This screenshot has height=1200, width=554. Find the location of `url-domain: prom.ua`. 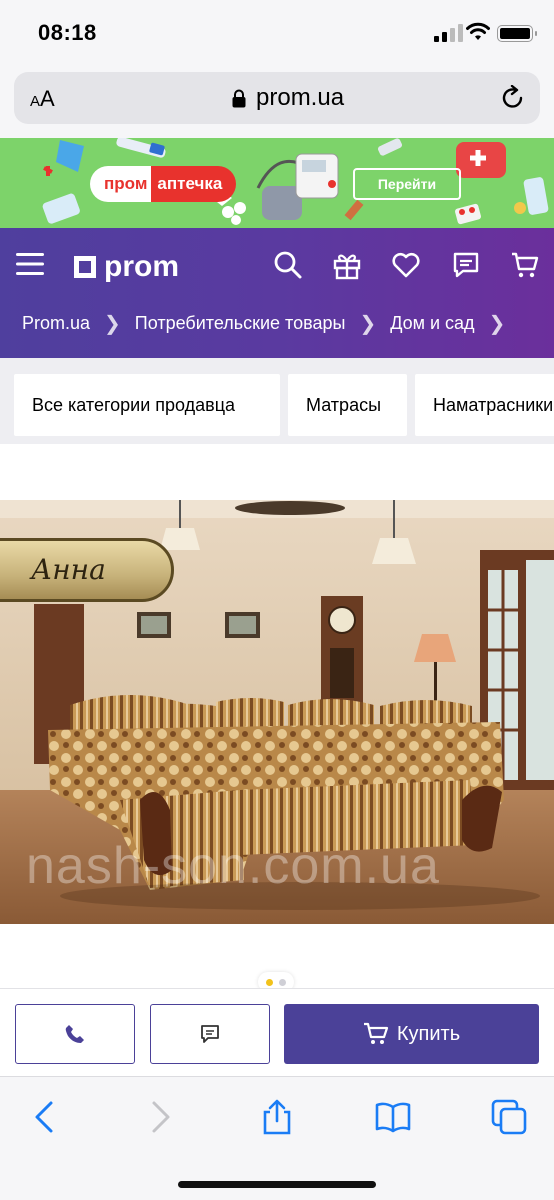

url-domain: prom.ua is located at coordinates (300, 97).